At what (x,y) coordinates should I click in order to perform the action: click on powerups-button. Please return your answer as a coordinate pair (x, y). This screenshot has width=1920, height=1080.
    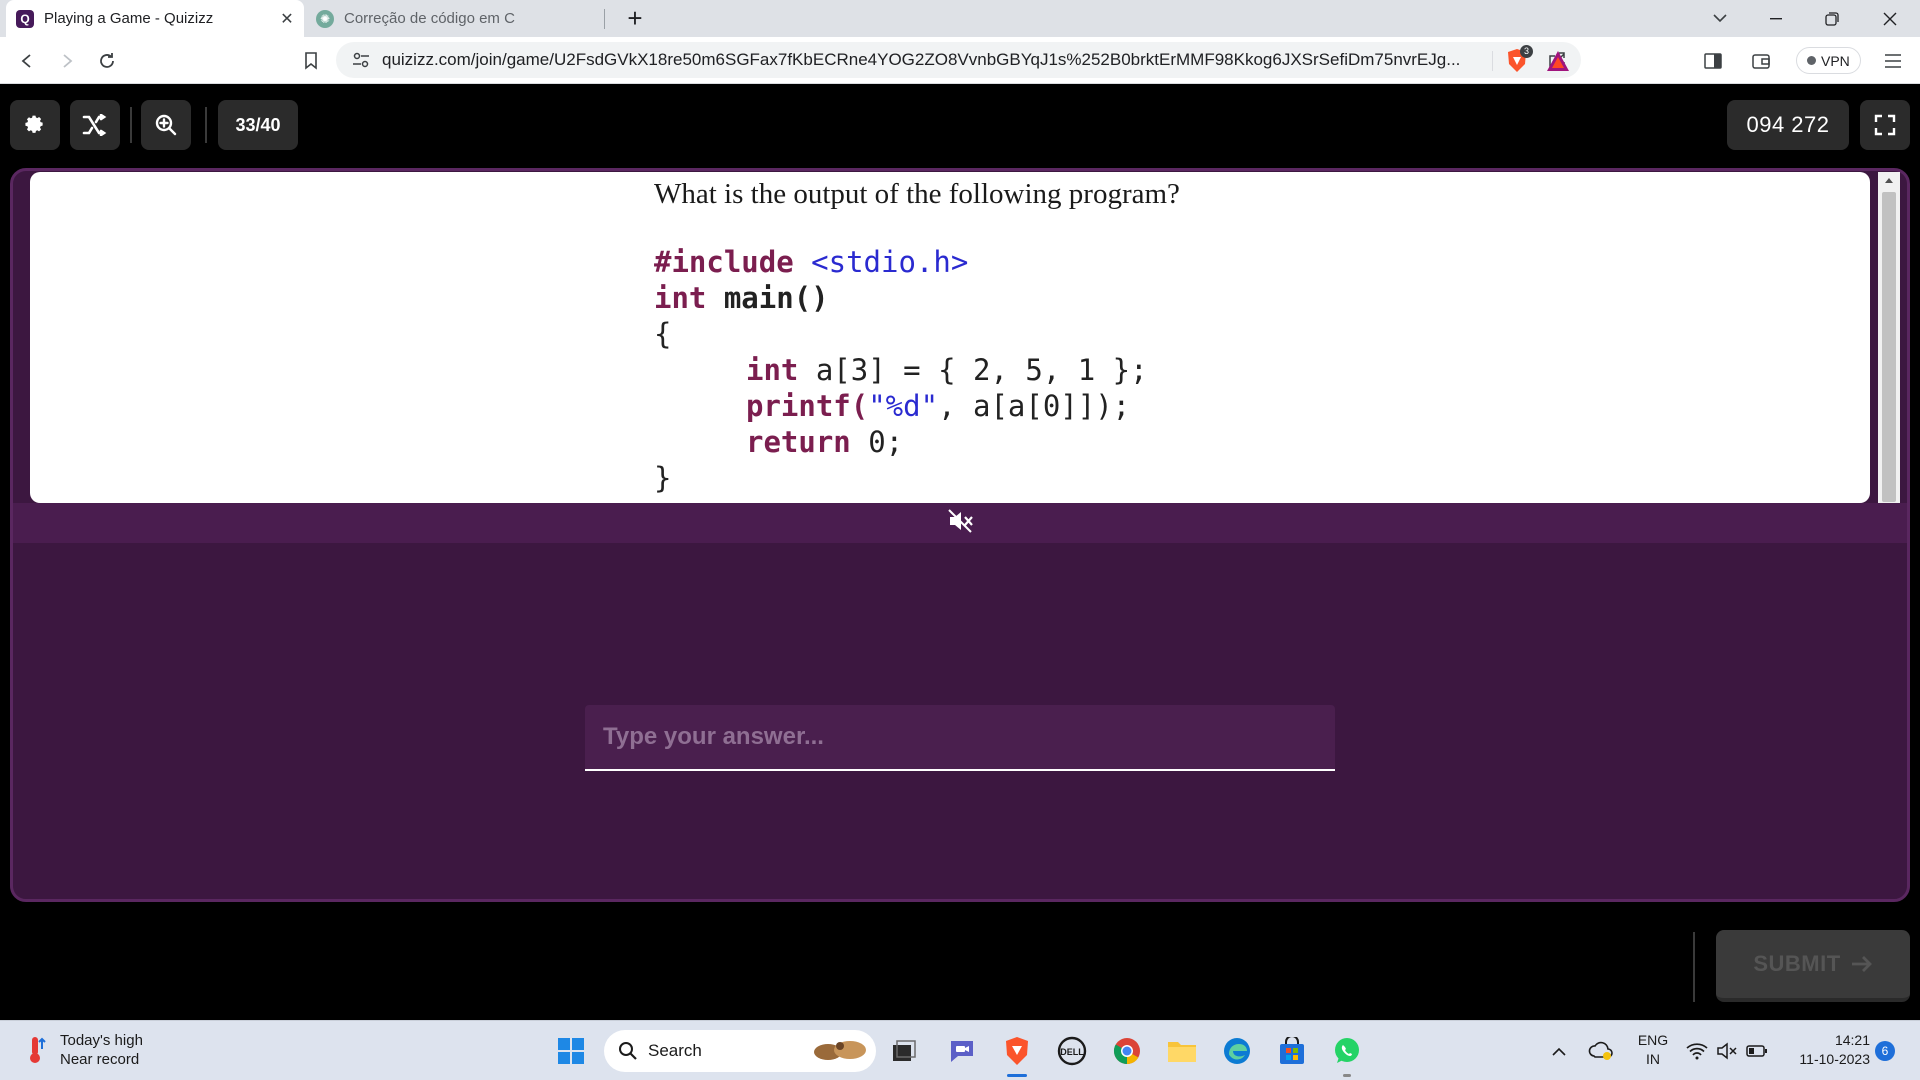
    Looking at the image, I should click on (95, 125).